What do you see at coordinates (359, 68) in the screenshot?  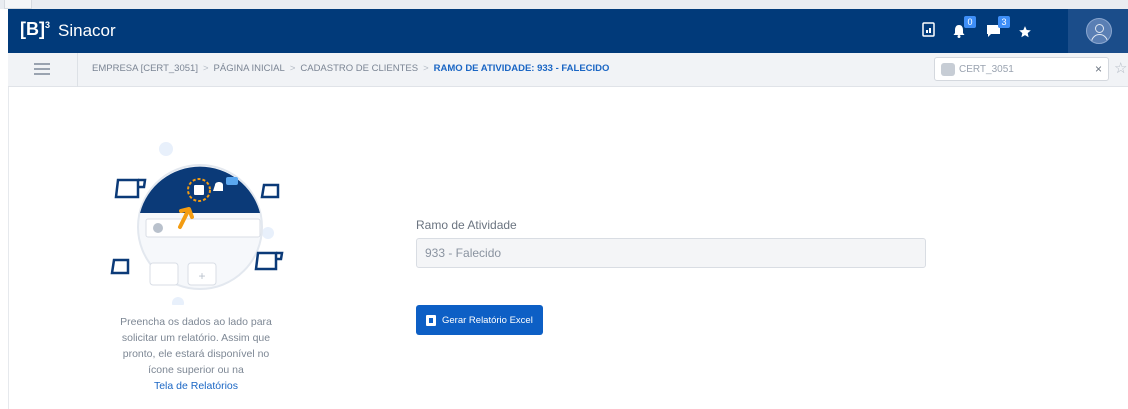 I see `breadcrumb-item-cadastro: CADASTRO DE CLIENTES` at bounding box center [359, 68].